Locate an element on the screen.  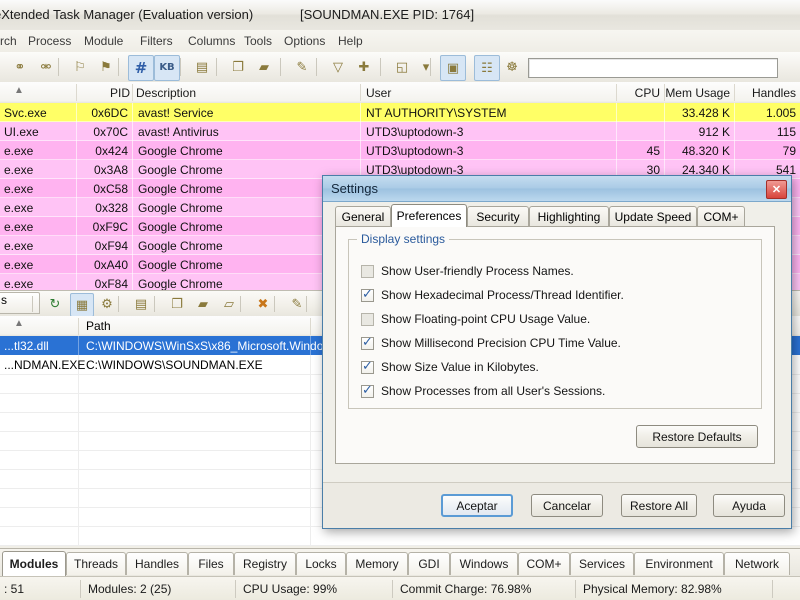
checkbox-row-show-floating-point-cpu-usage-value: Show Floating-point CPU Usage Value. is located at coordinates (475, 319).